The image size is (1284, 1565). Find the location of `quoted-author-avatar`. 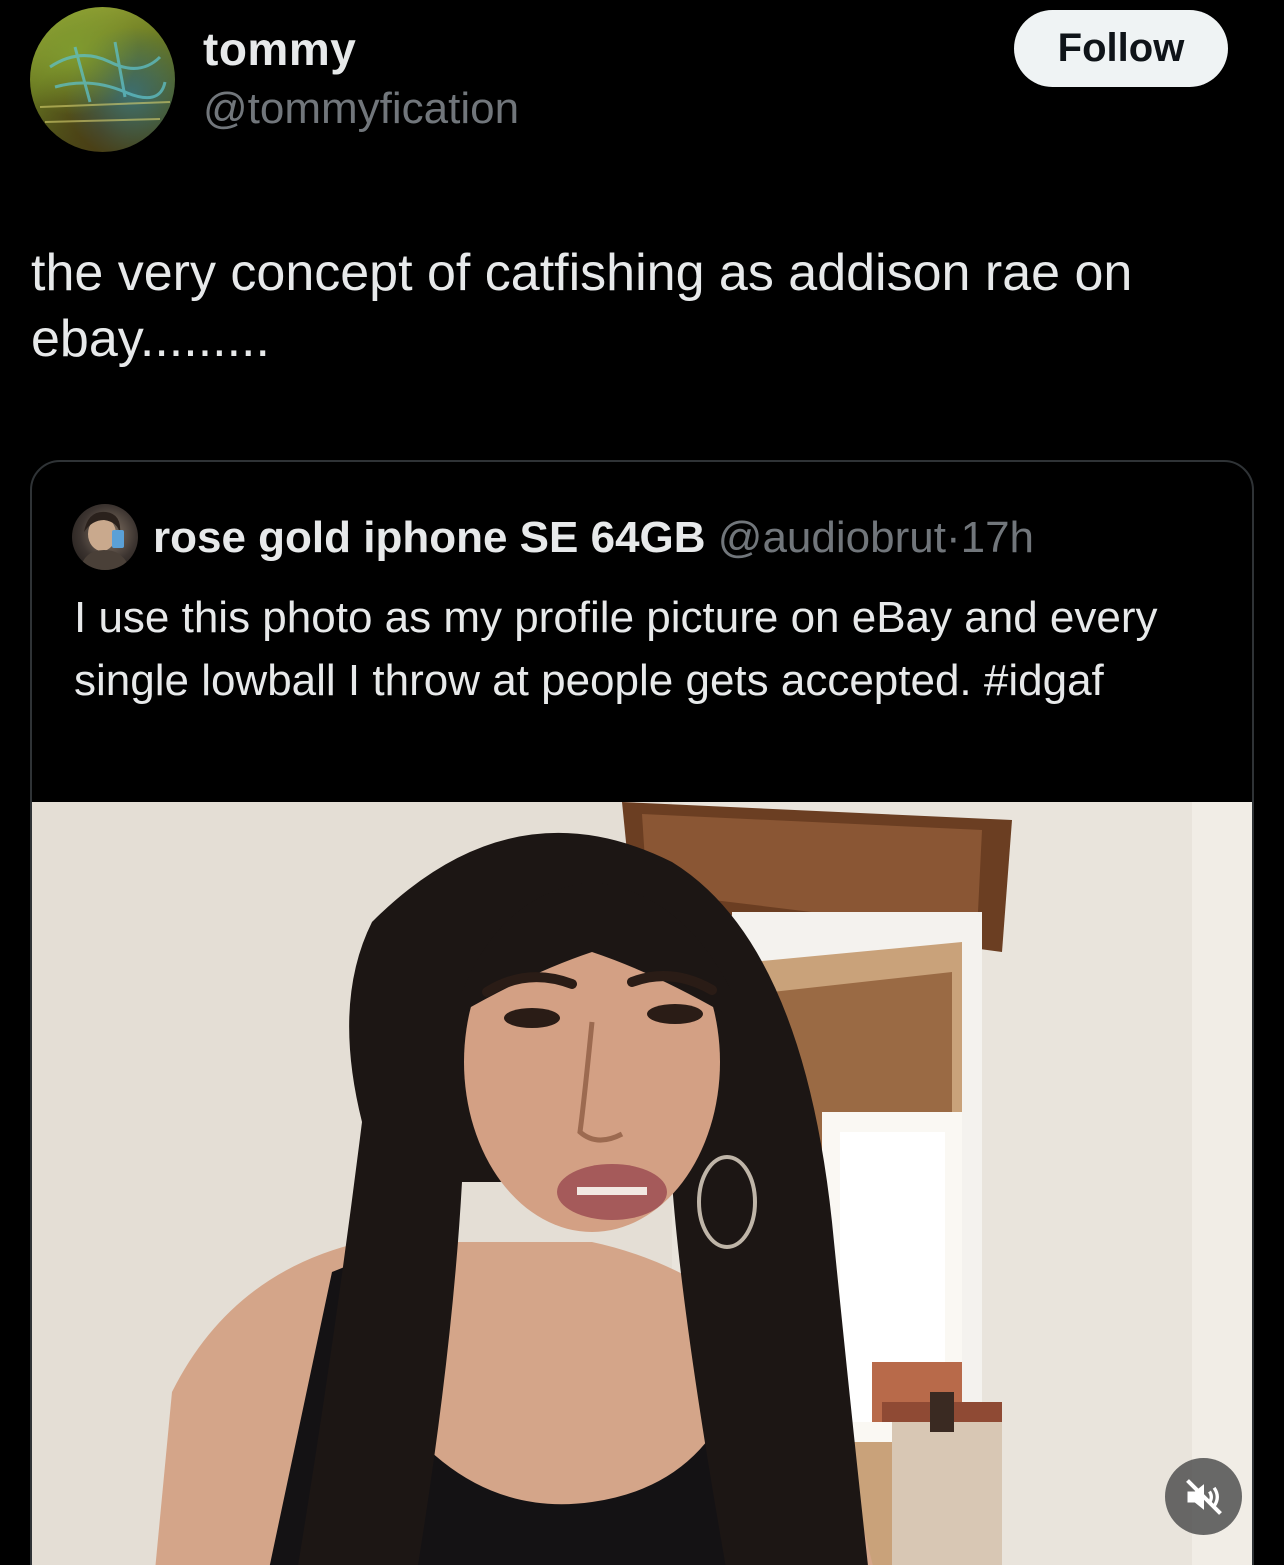

quoted-author-avatar is located at coordinates (105, 537).